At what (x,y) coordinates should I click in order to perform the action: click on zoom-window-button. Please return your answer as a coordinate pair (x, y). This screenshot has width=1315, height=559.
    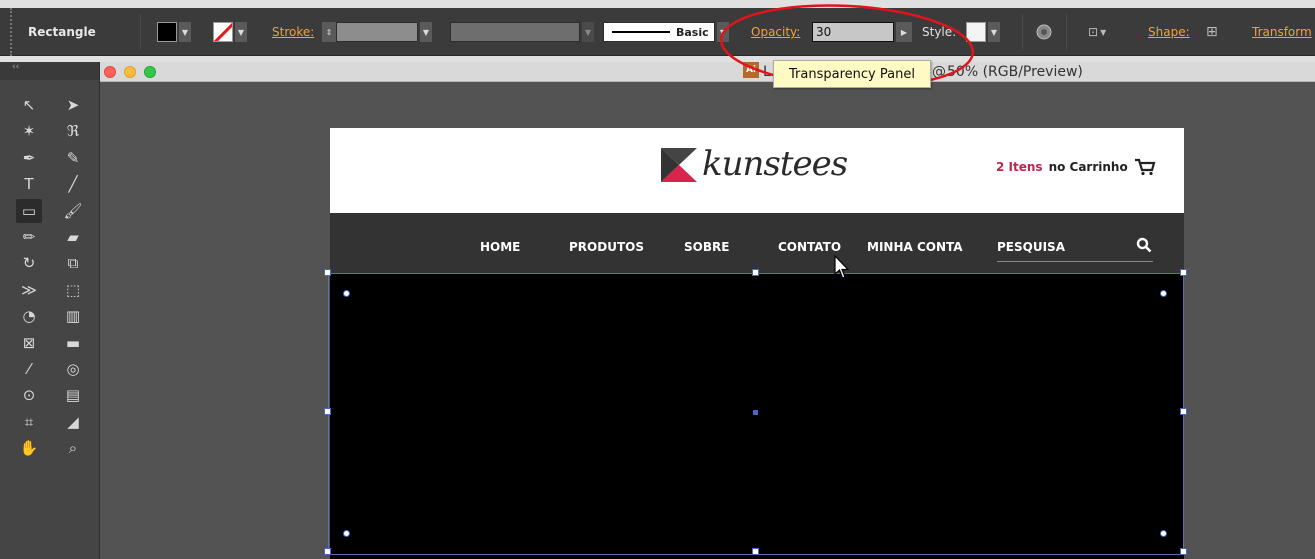
    Looking at the image, I should click on (150, 72).